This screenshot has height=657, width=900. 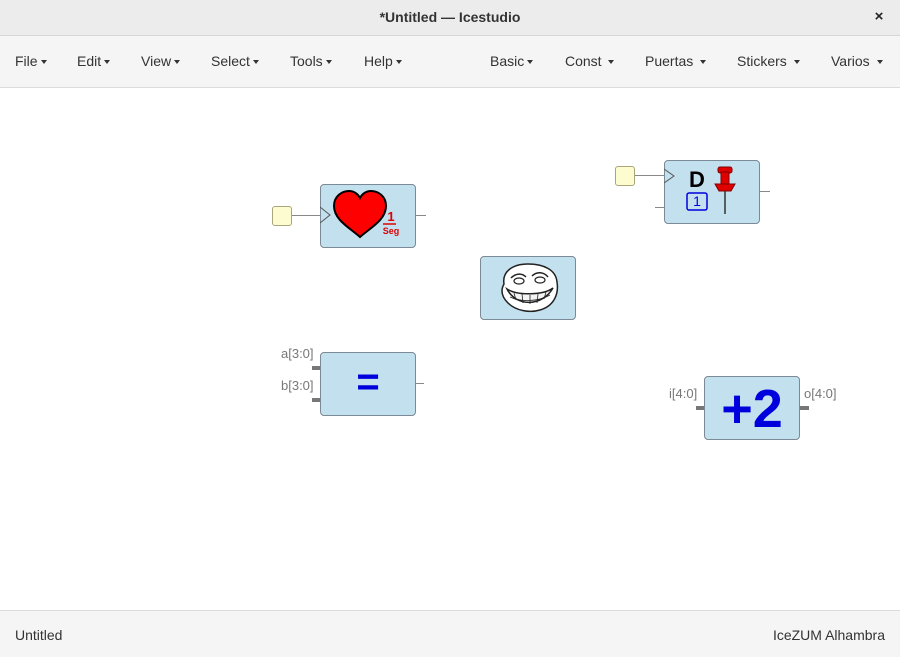 I want to click on menu-const: Const, so click(x=590, y=61).